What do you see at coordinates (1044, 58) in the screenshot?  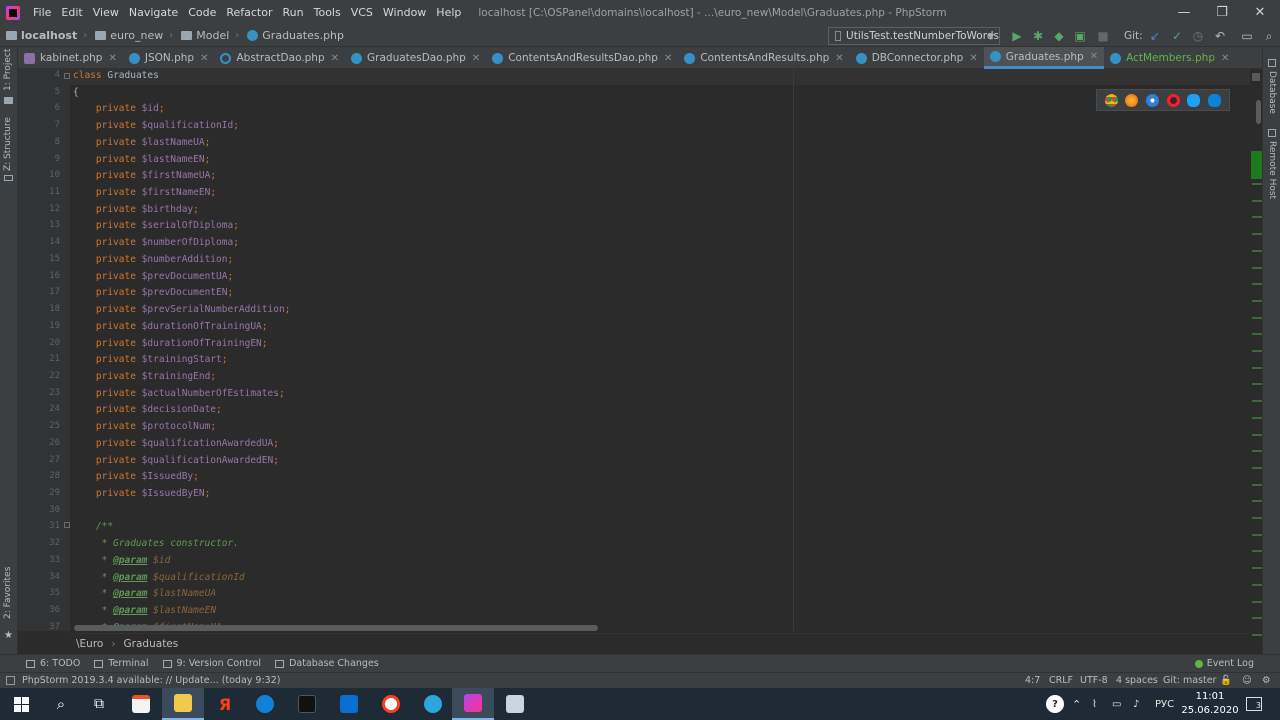 I see `tab-graduates: Graduates.php ✕` at bounding box center [1044, 58].